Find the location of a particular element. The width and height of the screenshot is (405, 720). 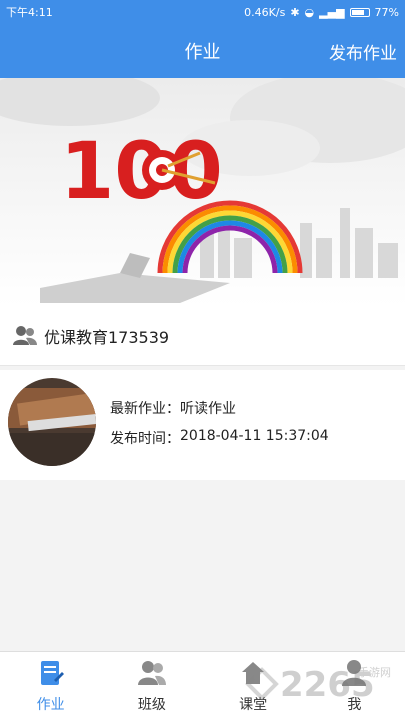

class-group-name: 优课教育173539 is located at coordinates (107, 337).